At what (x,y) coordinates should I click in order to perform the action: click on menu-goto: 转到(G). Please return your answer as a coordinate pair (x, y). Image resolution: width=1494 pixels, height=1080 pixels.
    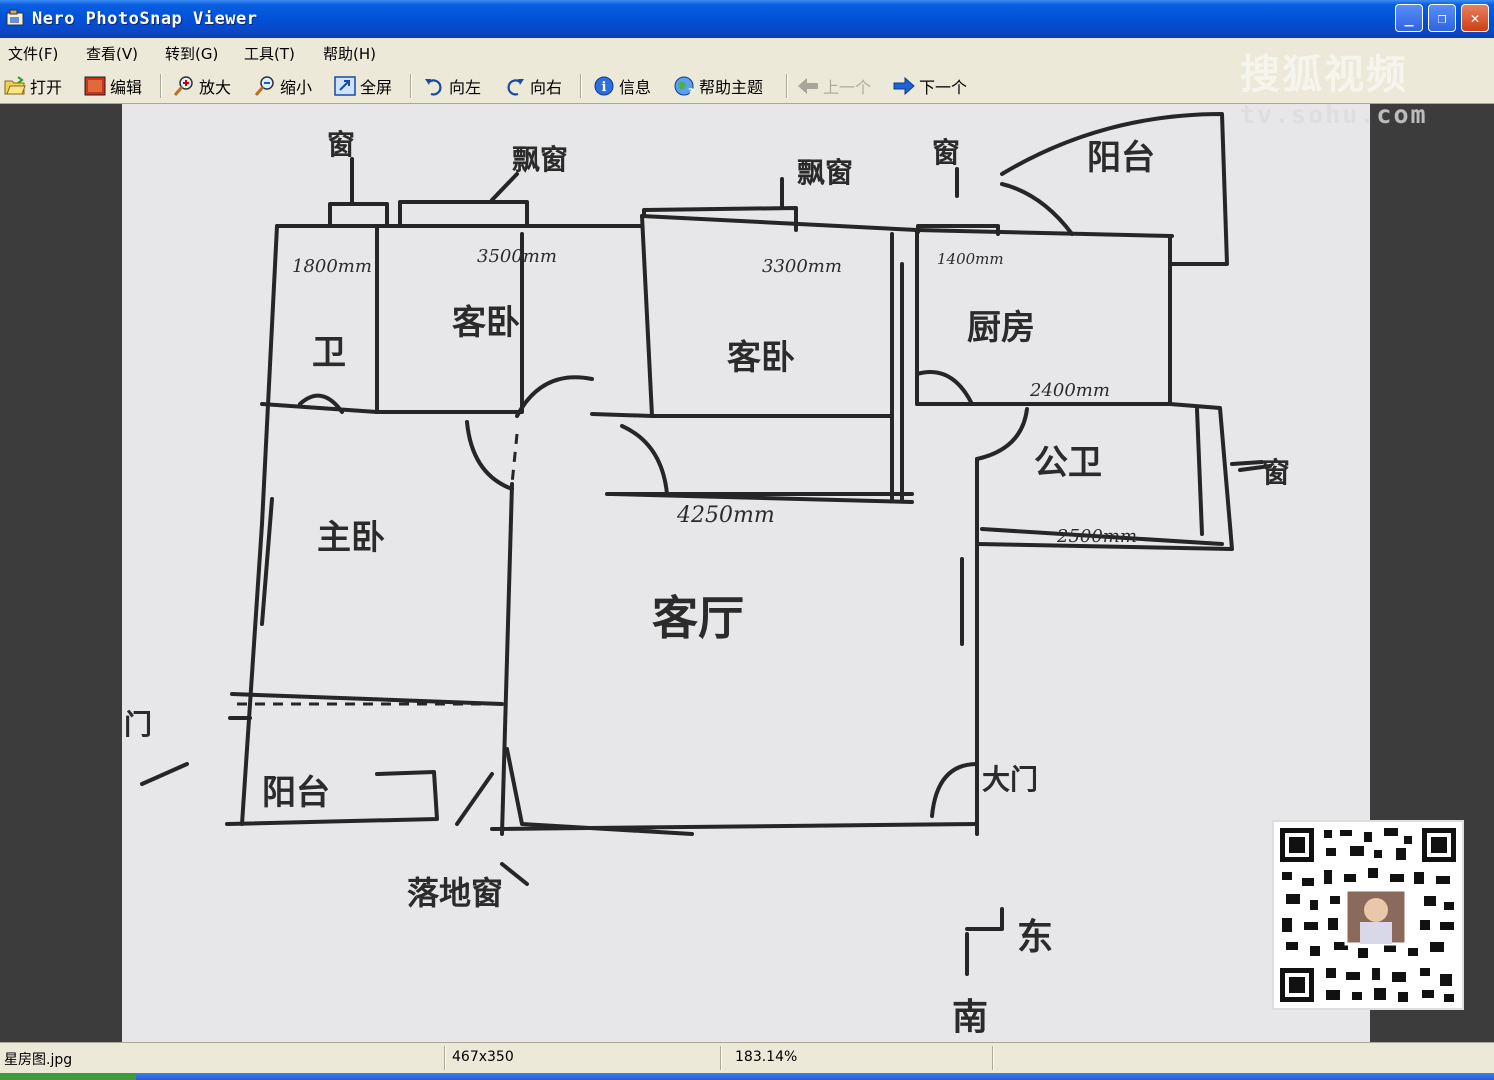
    Looking at the image, I should click on (191, 53).